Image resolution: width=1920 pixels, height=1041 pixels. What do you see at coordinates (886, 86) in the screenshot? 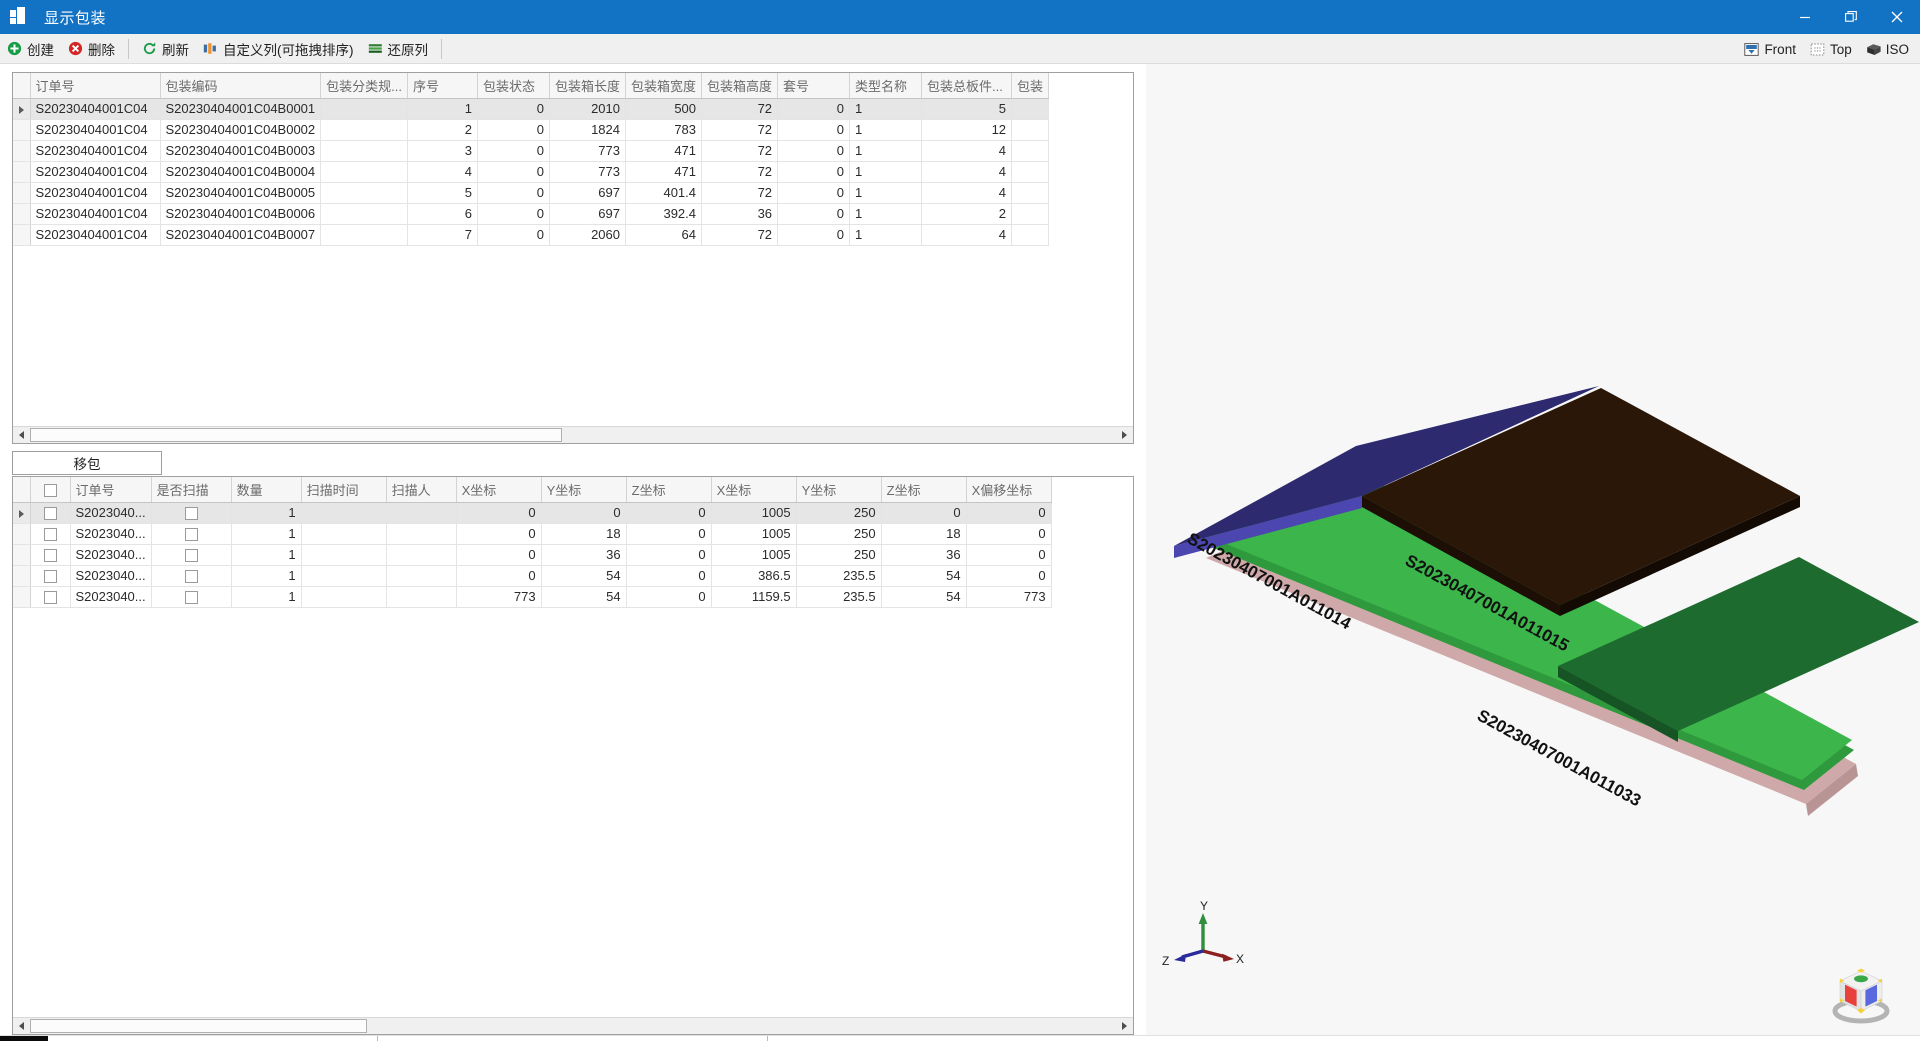
I see `package-column-header: 类型名称` at bounding box center [886, 86].